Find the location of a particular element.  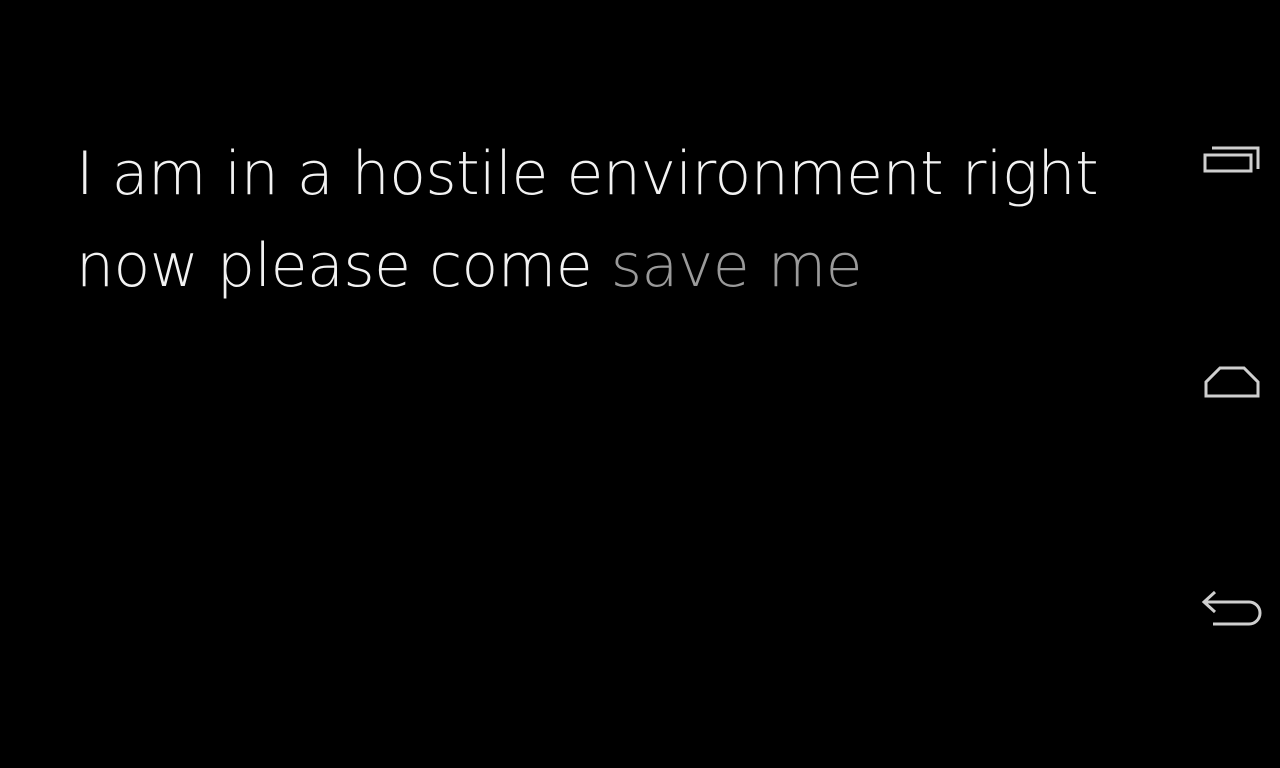

navigation-bar is located at coordinates (1232, 384).